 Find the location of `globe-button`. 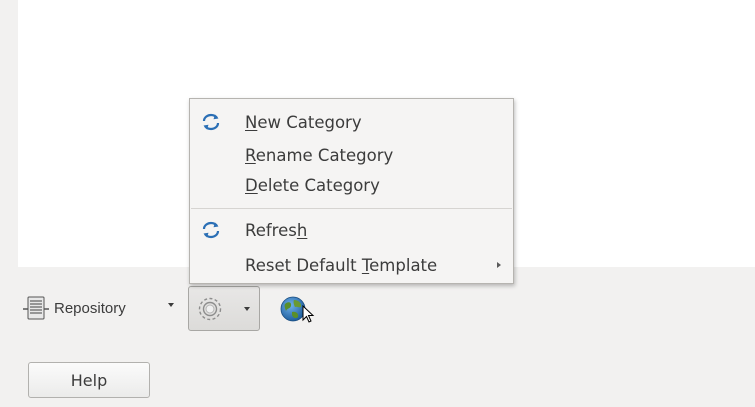

globe-button is located at coordinates (299, 313).